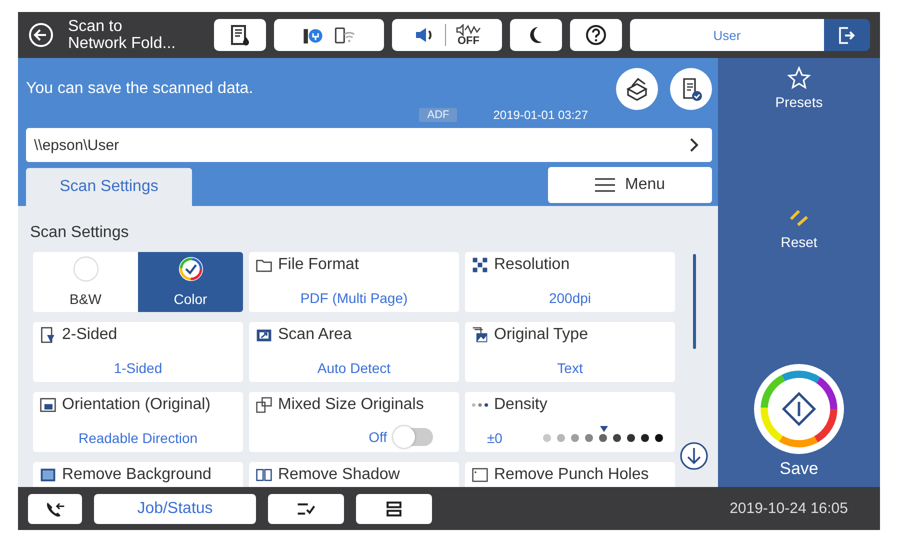 The image size is (905, 544). What do you see at coordinates (55, 509) in the screenshot?
I see `fax-button` at bounding box center [55, 509].